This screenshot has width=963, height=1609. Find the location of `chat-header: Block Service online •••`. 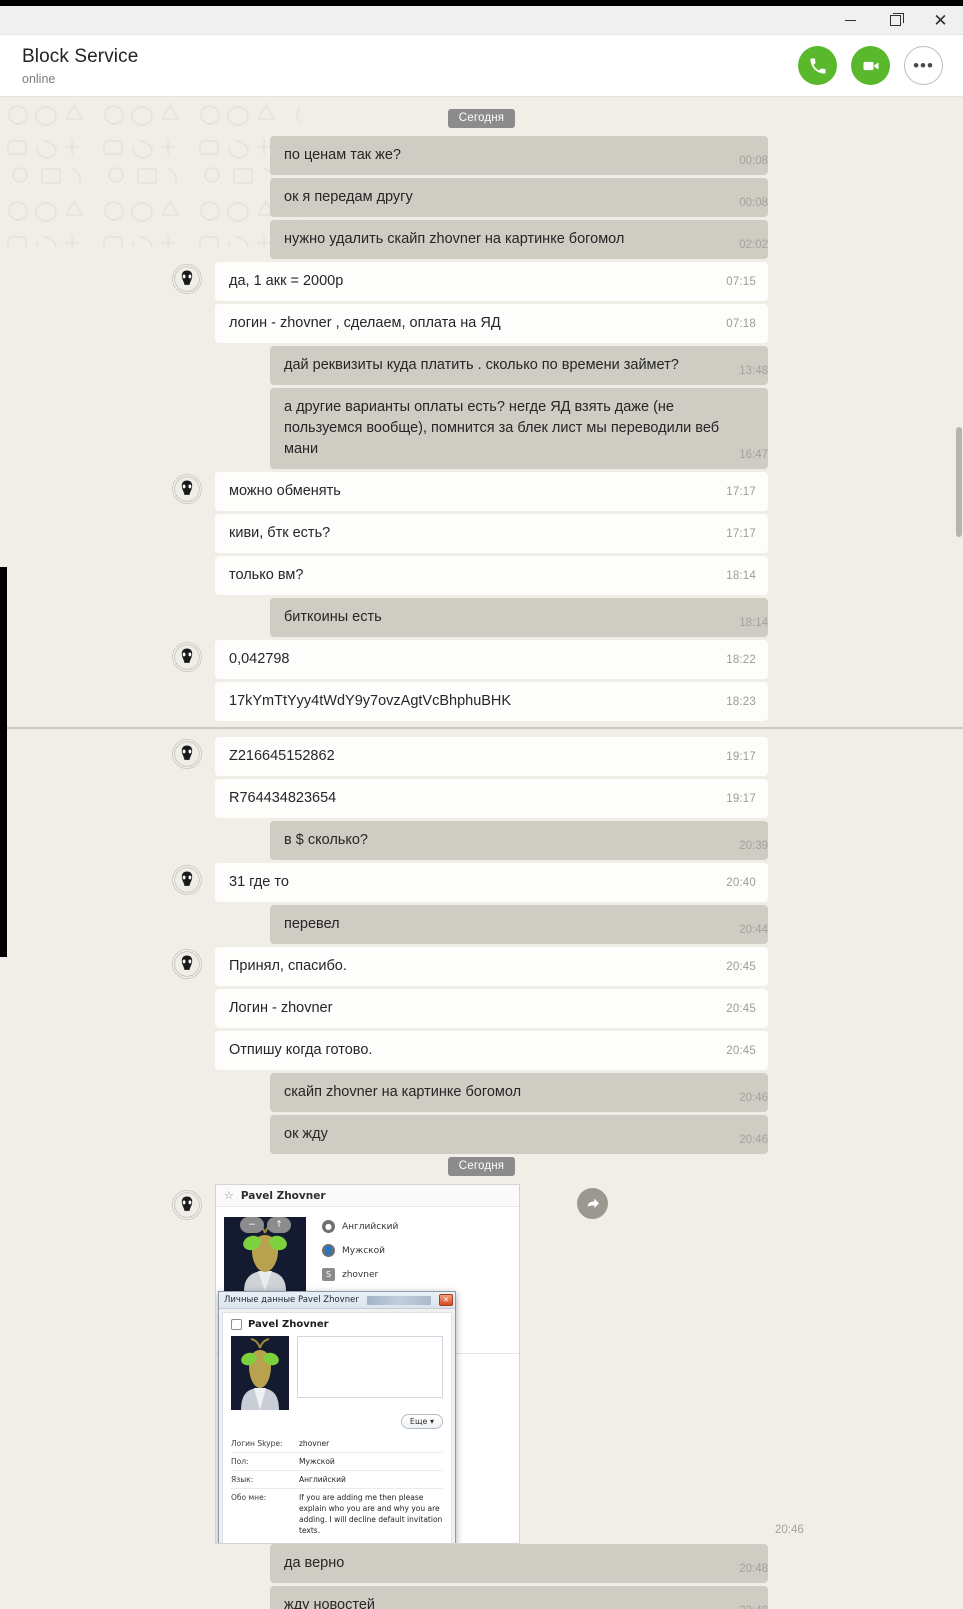

chat-header: Block Service online ••• is located at coordinates (481, 66).